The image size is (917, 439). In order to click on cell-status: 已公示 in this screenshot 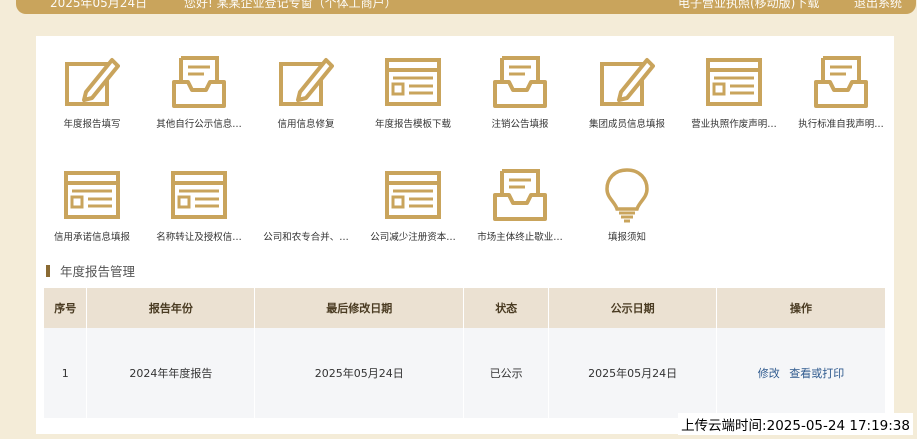, I will do `click(506, 373)`.